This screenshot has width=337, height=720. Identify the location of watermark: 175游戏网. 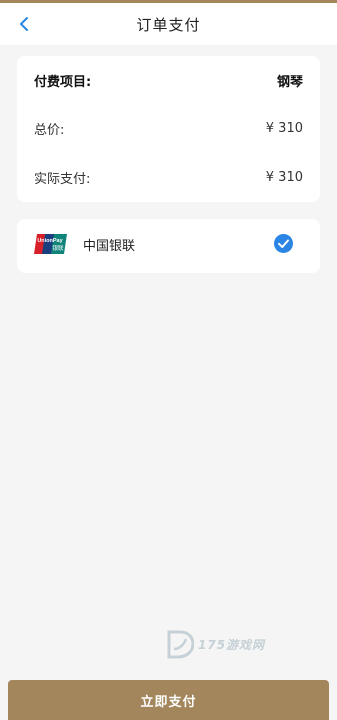
(230, 644).